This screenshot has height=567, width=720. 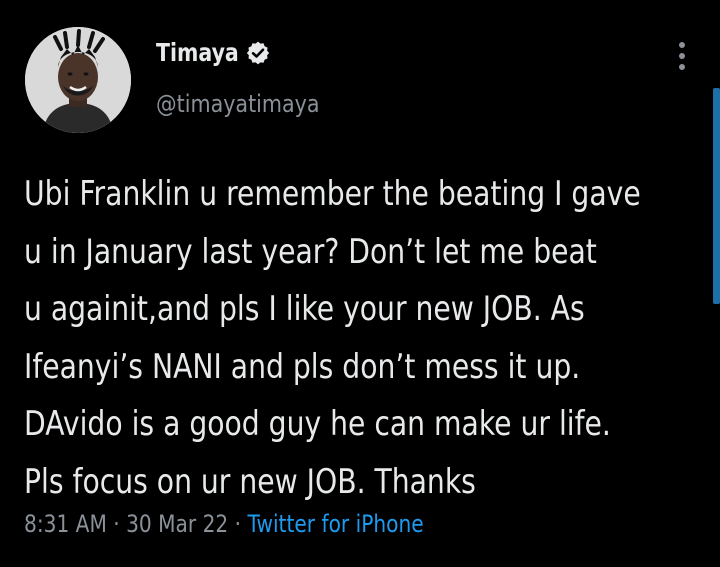 I want to click on tweet-time: 8:31 AM, so click(x=65, y=524).